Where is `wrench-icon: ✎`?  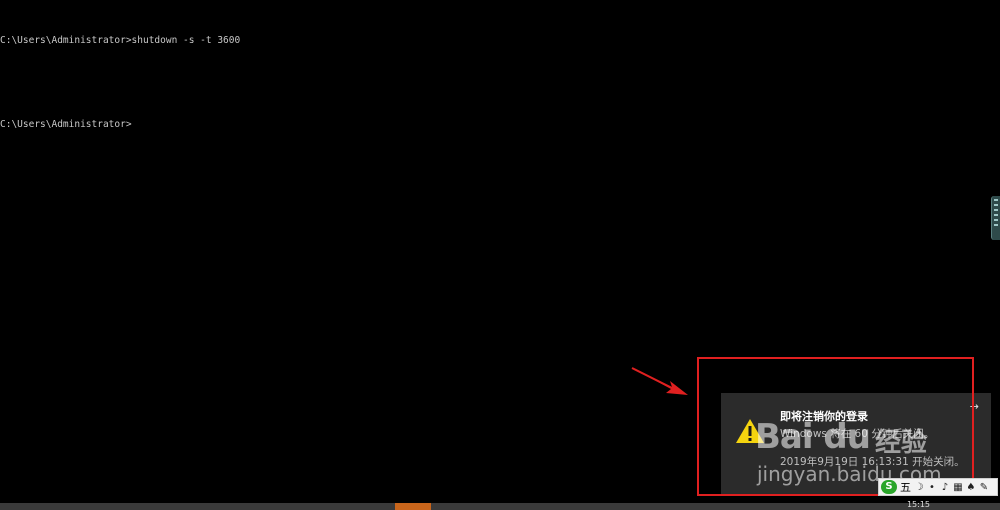
wrench-icon: ✎ is located at coordinates (984, 487).